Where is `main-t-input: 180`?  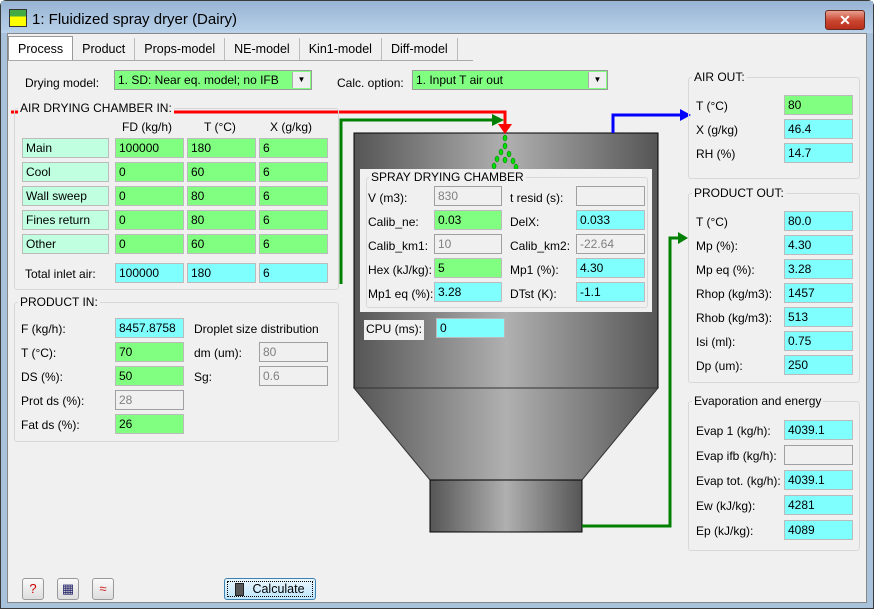
main-t-input: 180 is located at coordinates (221, 148).